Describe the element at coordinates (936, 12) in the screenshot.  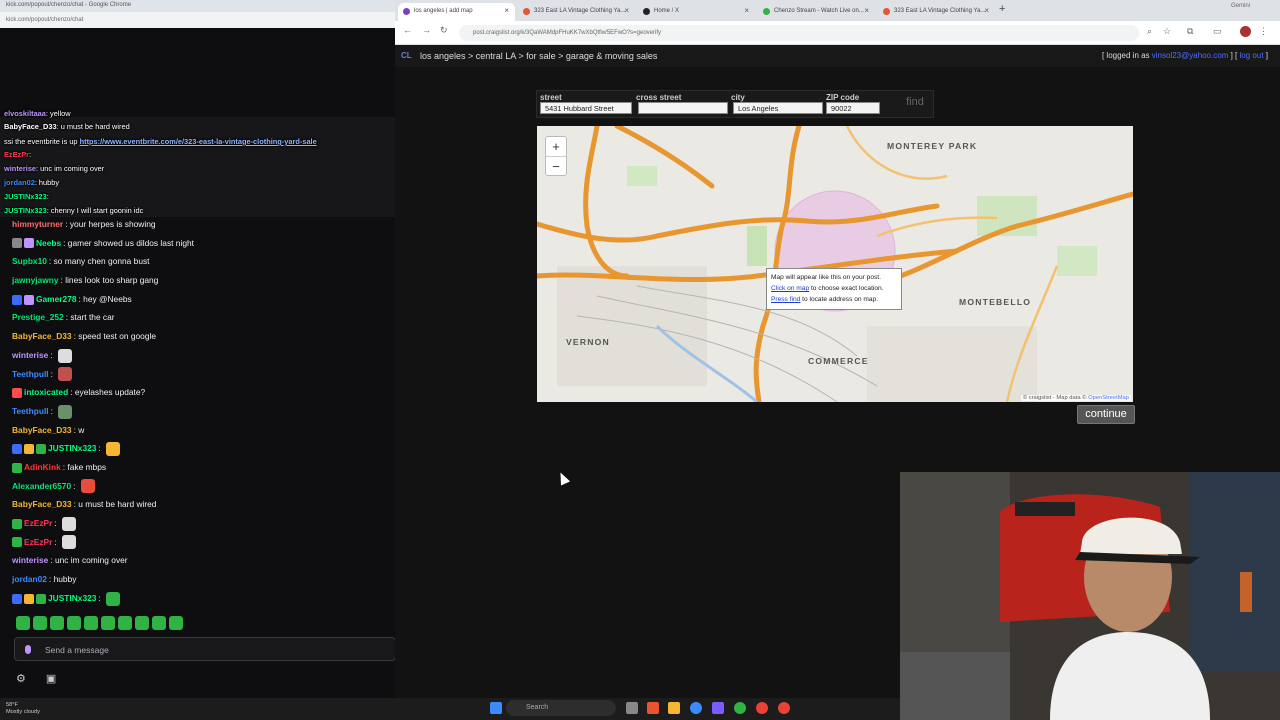
I see `tab-eventbrite-2: 323 East LA Vintage Clothing Ya... ×` at that location.